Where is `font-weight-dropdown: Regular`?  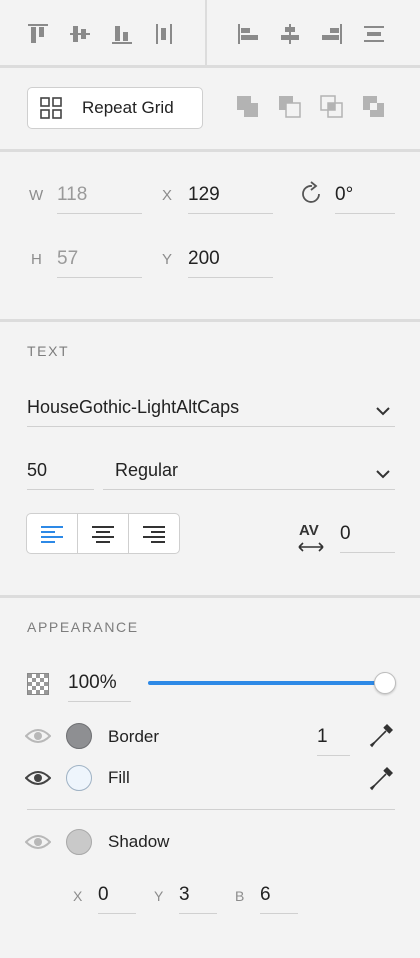 font-weight-dropdown: Regular is located at coordinates (146, 470).